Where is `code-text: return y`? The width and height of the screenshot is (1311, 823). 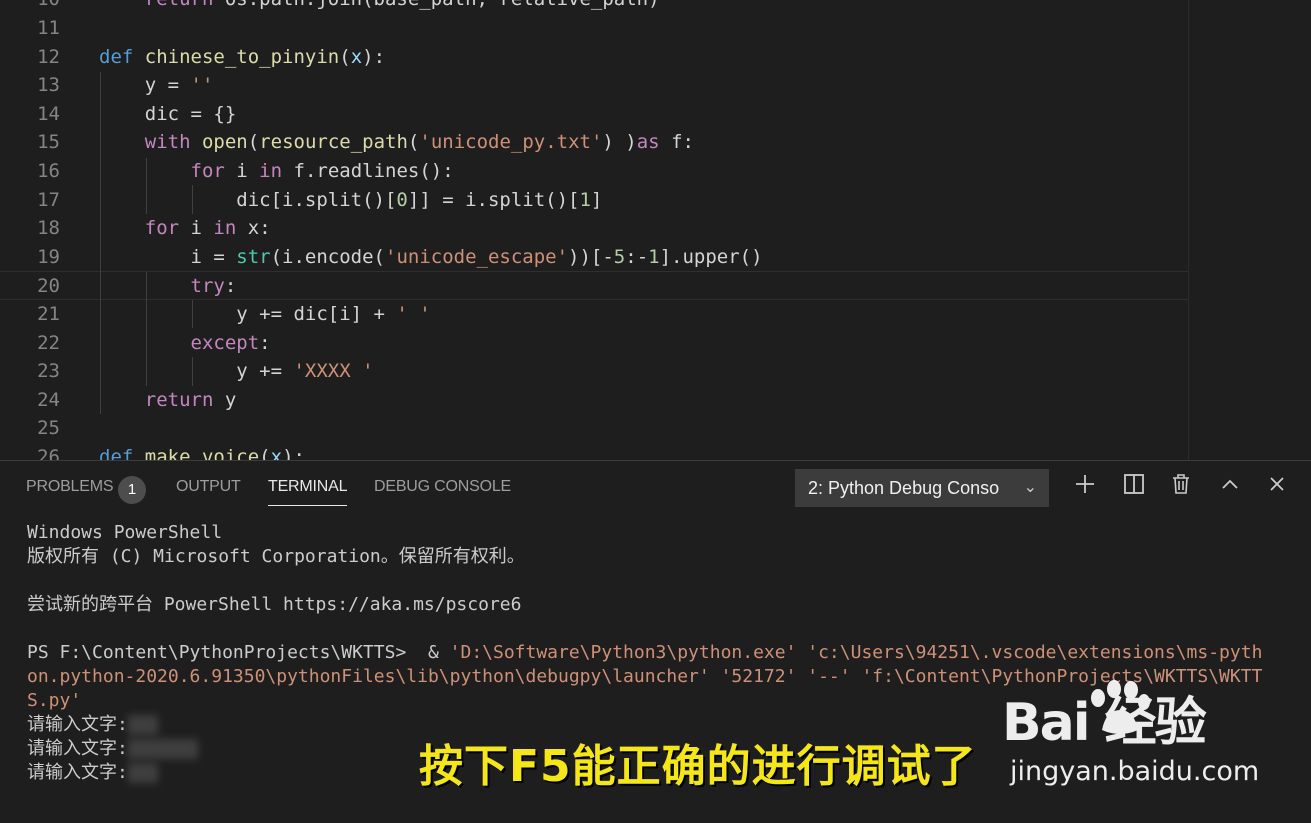
code-text: return y is located at coordinates (190, 399).